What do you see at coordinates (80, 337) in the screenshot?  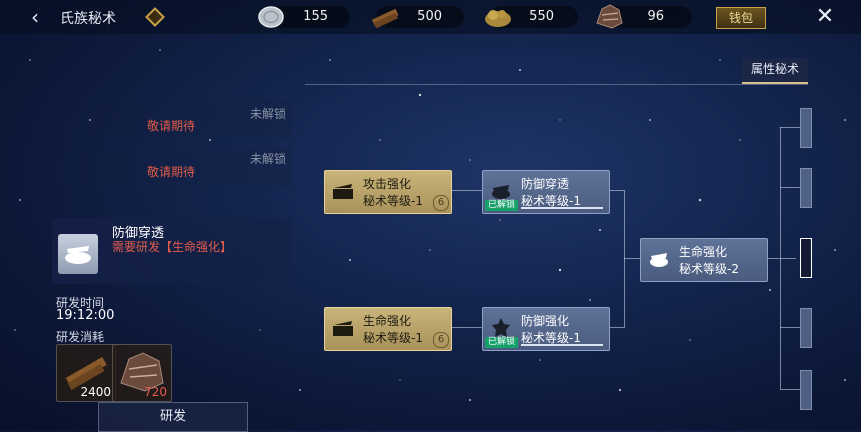 I see `research-cost-label: 研发消耗` at bounding box center [80, 337].